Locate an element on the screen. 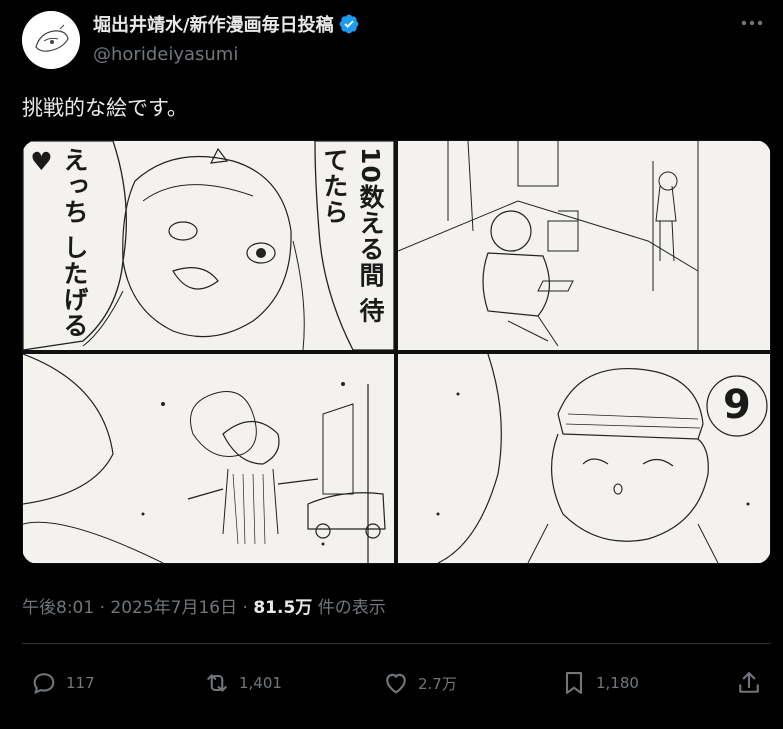 The image size is (783, 729). divider is located at coordinates (396, 643).